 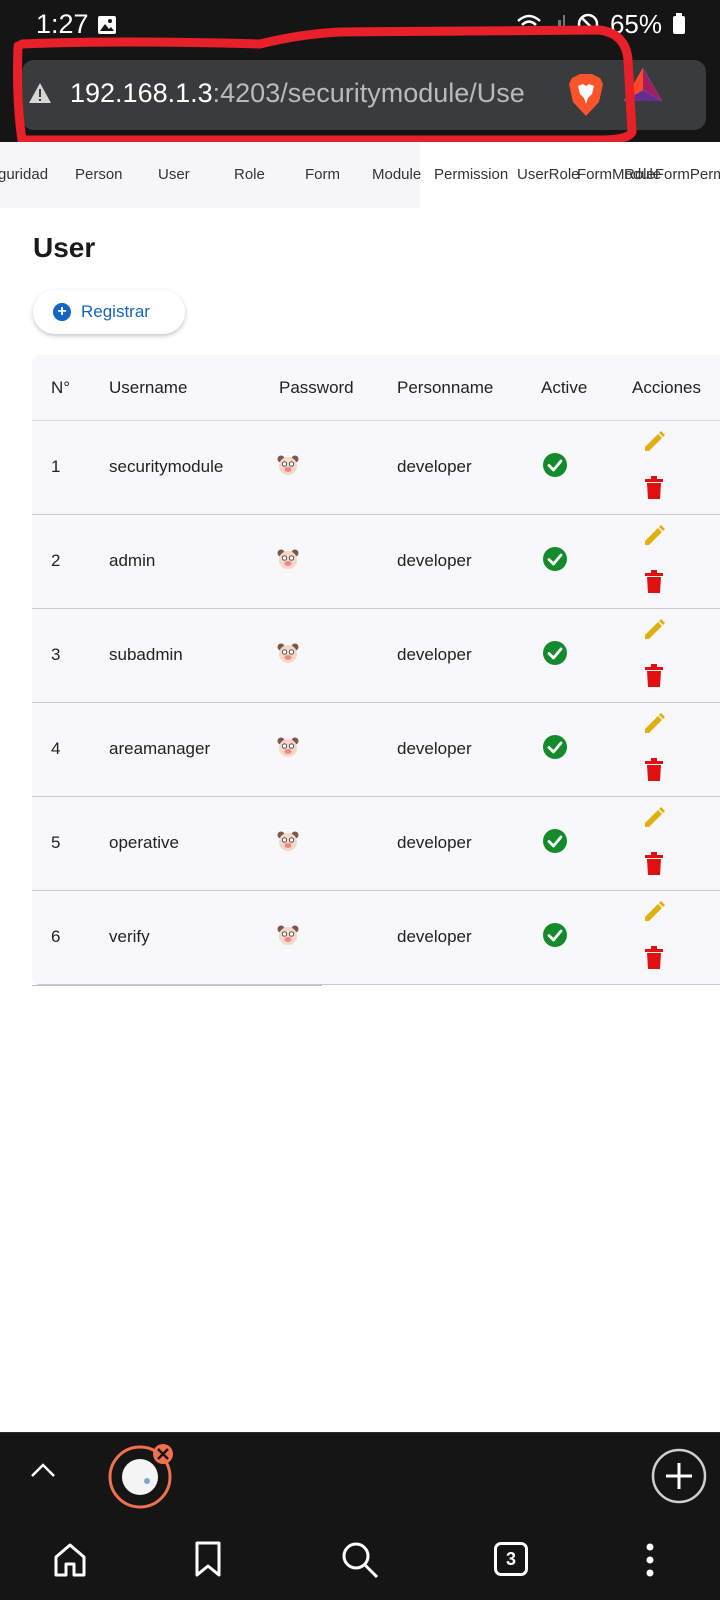 I want to click on address-bar: 192.168.1.3:4203/securitymodule/Use, so click(x=364, y=95).